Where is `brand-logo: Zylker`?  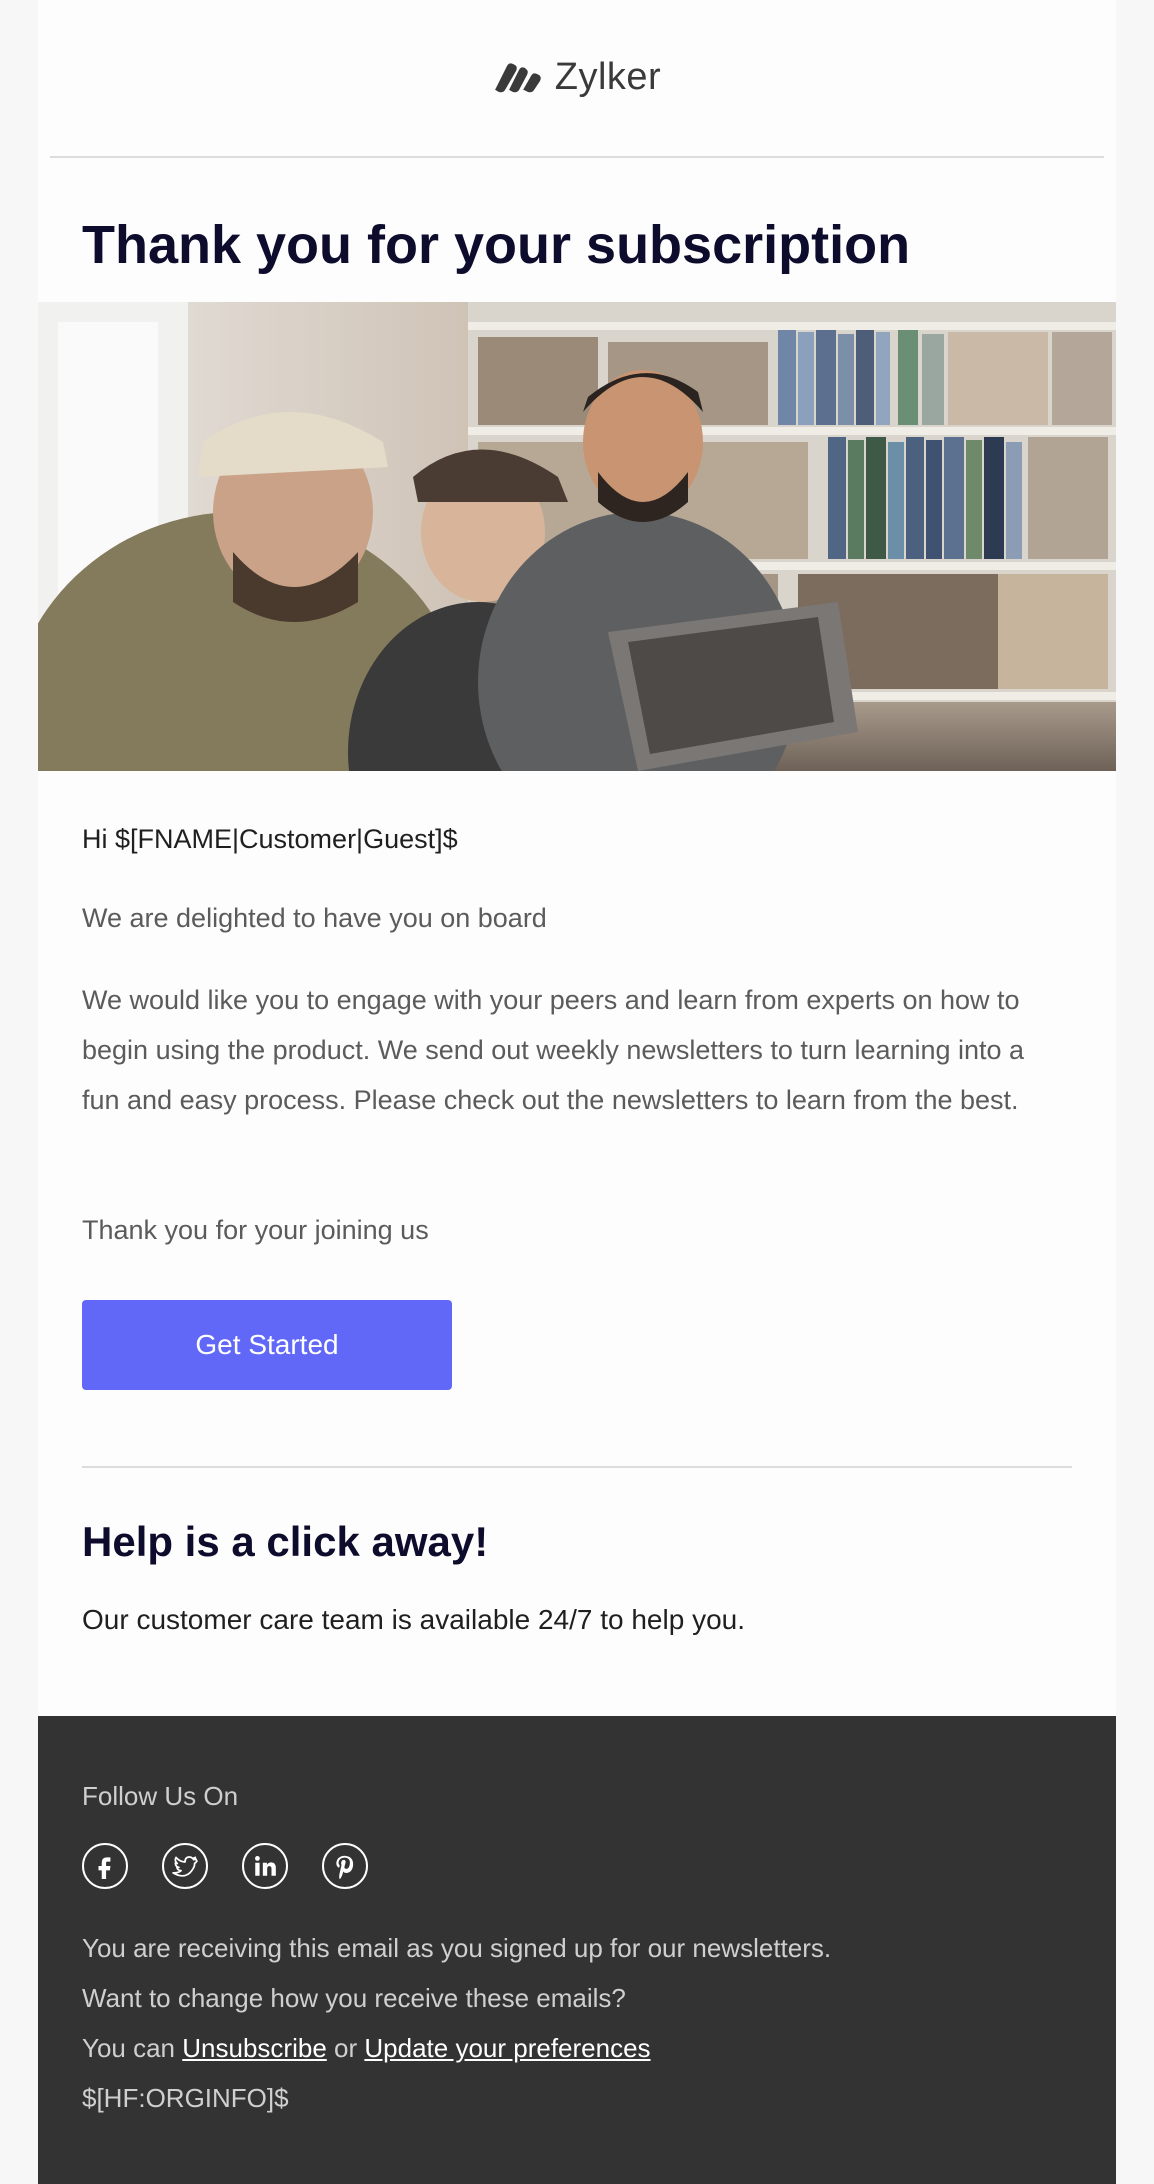 brand-logo: Zylker is located at coordinates (577, 77).